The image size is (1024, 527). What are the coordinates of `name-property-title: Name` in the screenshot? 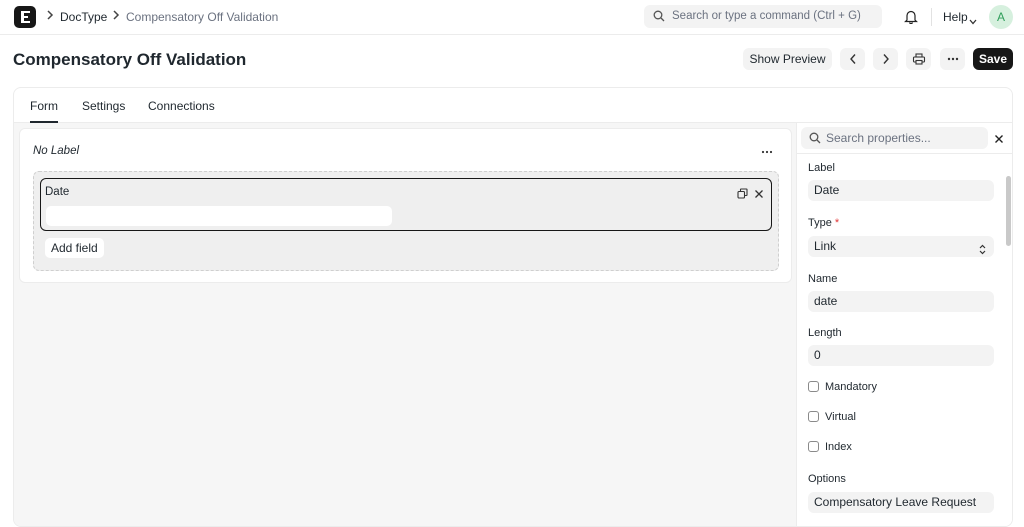 It's located at (822, 279).